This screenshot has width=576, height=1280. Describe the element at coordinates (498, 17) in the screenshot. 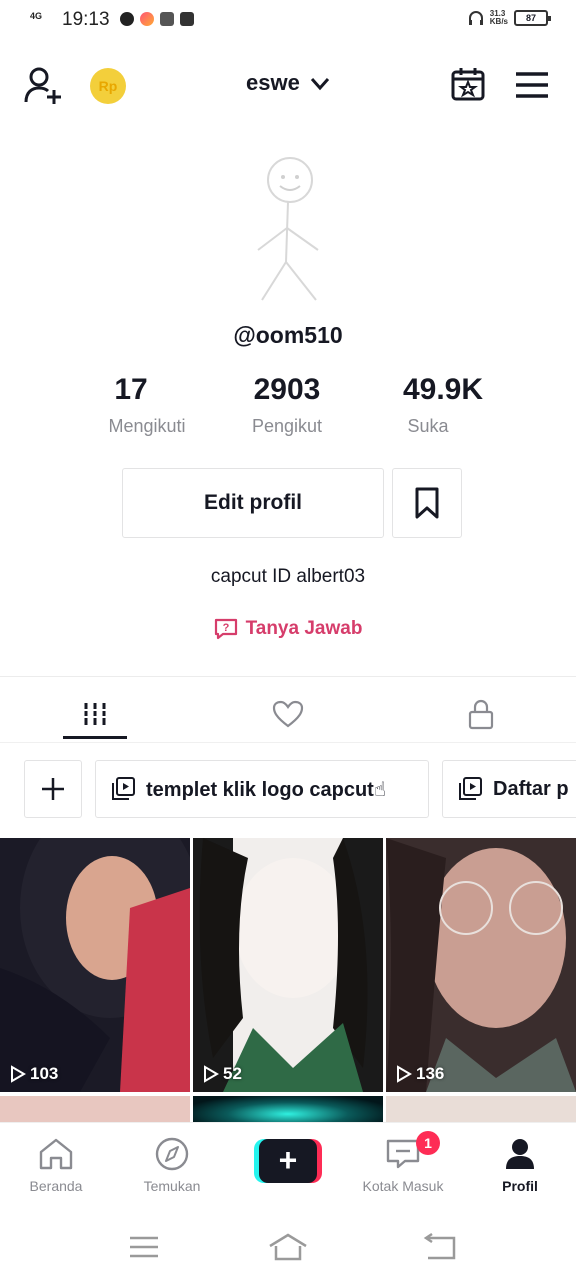

I see `network-speed: 31.3 KB/s` at that location.